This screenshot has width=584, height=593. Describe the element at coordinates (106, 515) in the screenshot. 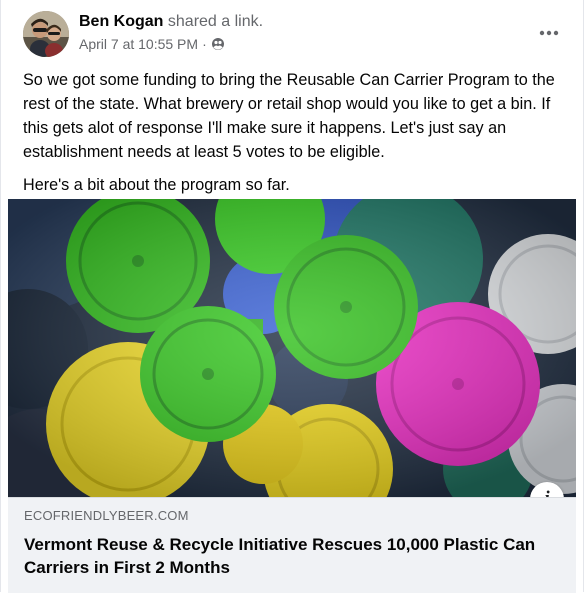

I see `link-domain: ECOFRIENDLYBEER.COM` at that location.